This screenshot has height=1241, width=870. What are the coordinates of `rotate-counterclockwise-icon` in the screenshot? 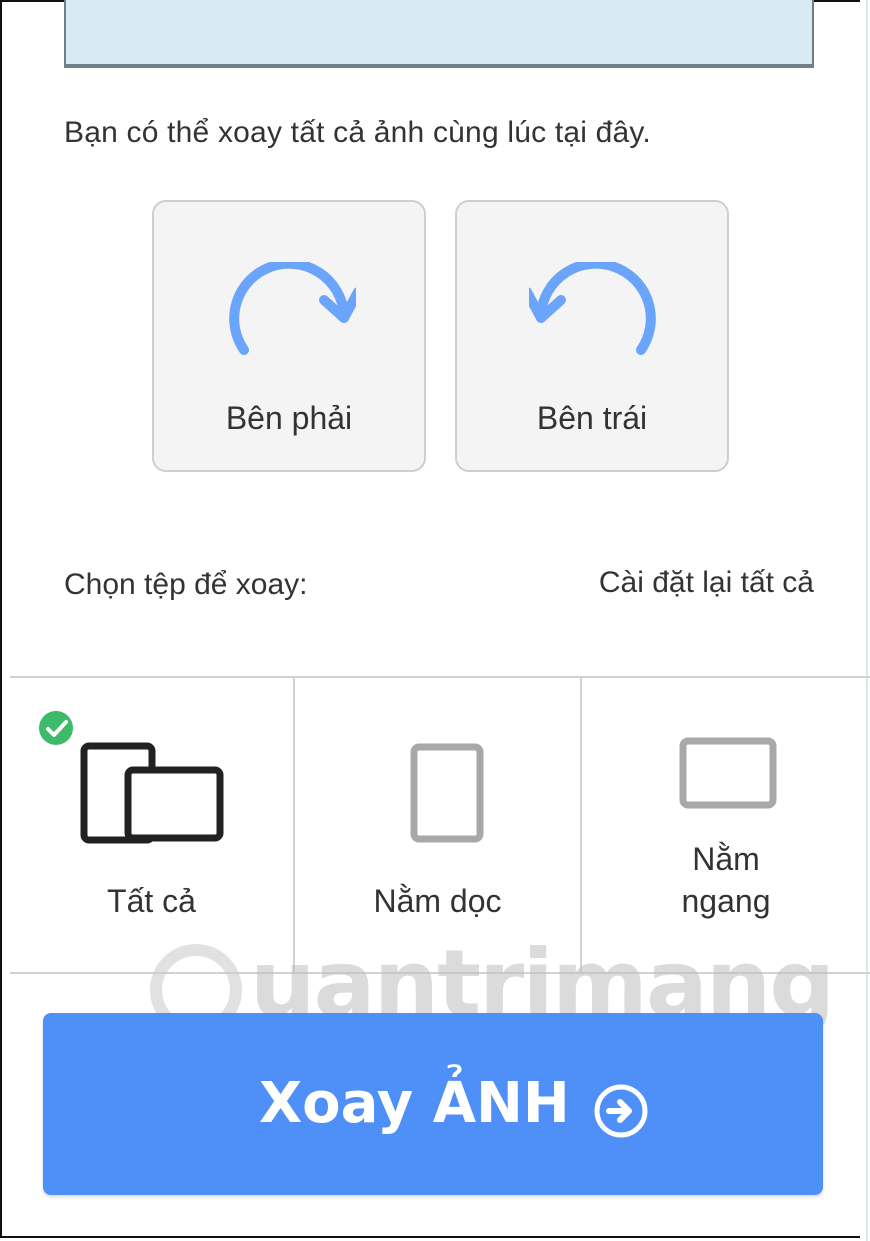 It's located at (592, 308).